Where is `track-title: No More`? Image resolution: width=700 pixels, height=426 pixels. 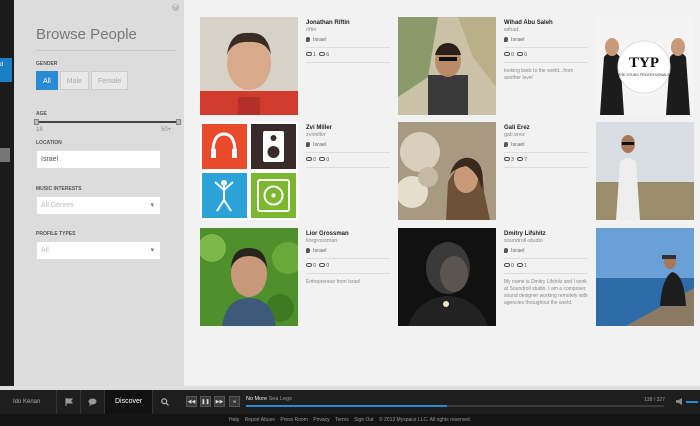
track-title: No More is located at coordinates (256, 399).